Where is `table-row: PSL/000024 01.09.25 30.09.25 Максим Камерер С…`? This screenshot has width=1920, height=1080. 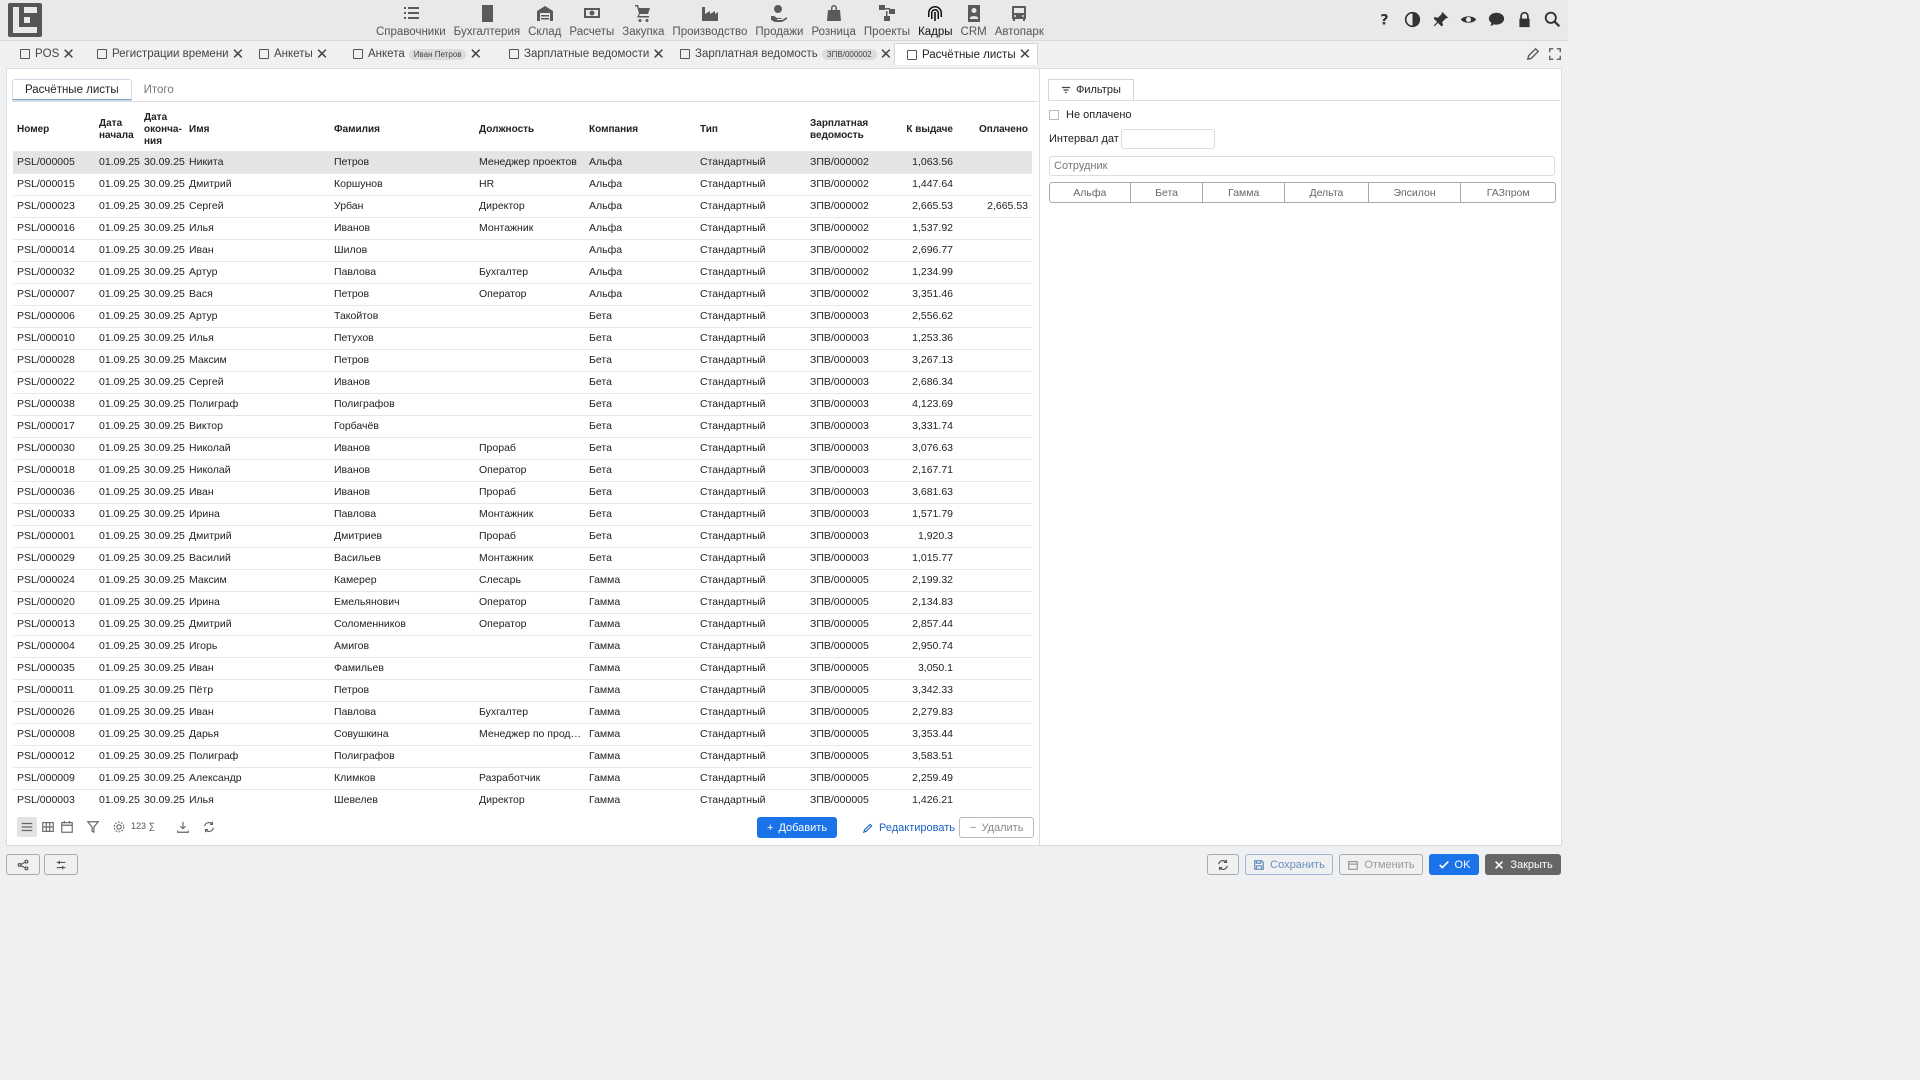 table-row: PSL/000024 01.09.25 30.09.25 Максим Камерер С… is located at coordinates (522, 579).